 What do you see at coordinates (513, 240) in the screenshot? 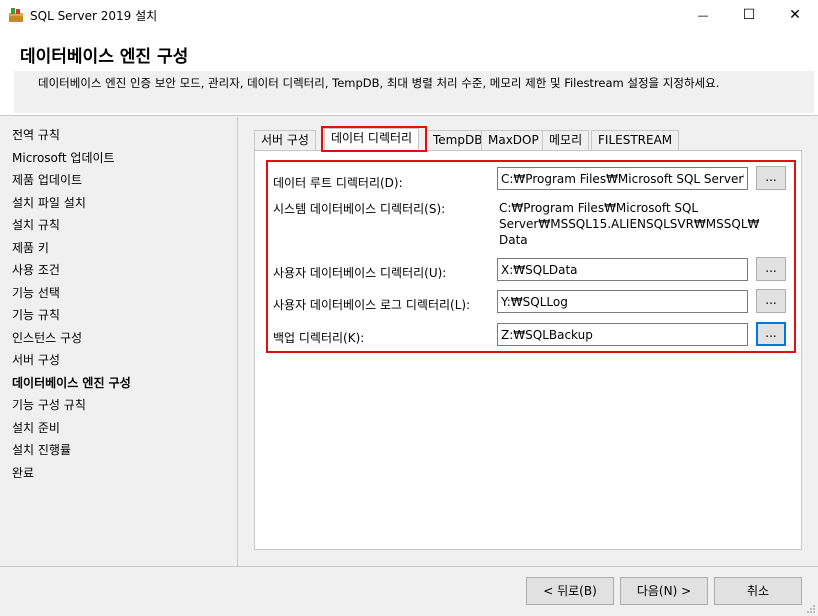
I see `system-db-value-line: Data` at bounding box center [513, 240].